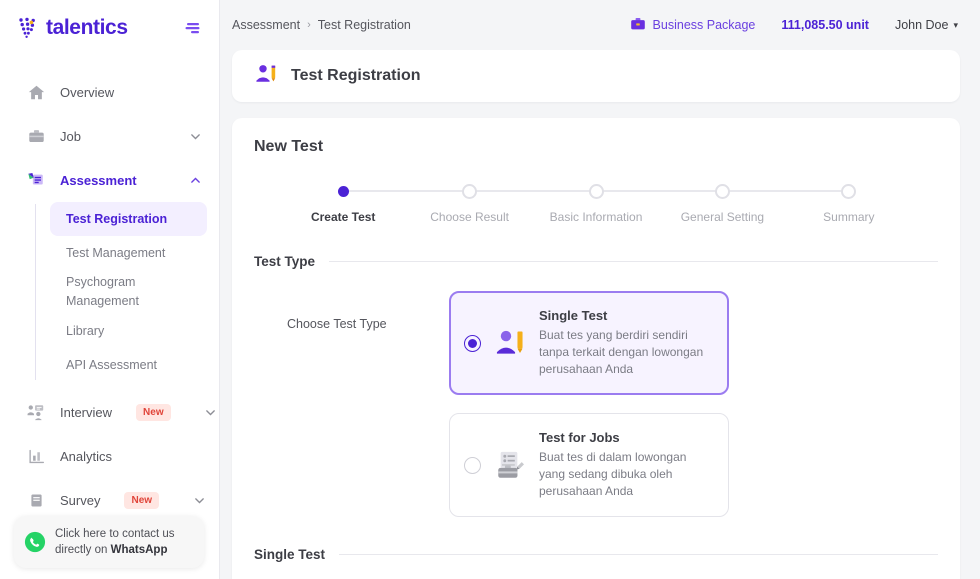 The width and height of the screenshot is (980, 579). What do you see at coordinates (356, 75) in the screenshot?
I see `page-title: Test Registration` at bounding box center [356, 75].